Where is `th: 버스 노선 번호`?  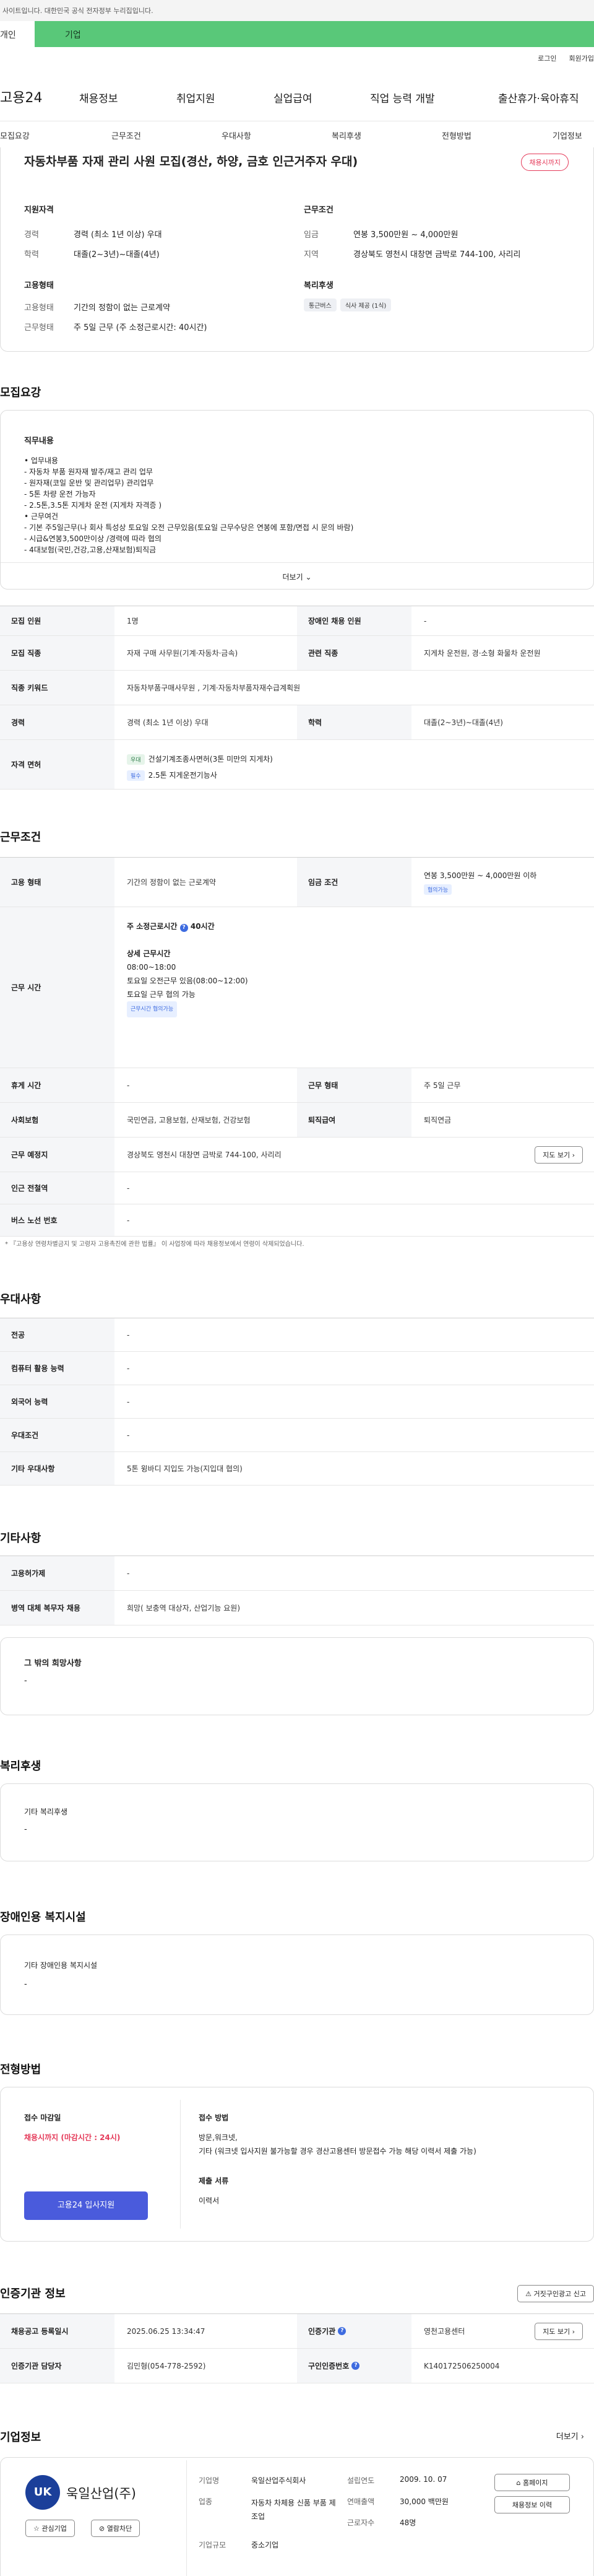 th: 버스 노선 번호 is located at coordinates (57, 1220).